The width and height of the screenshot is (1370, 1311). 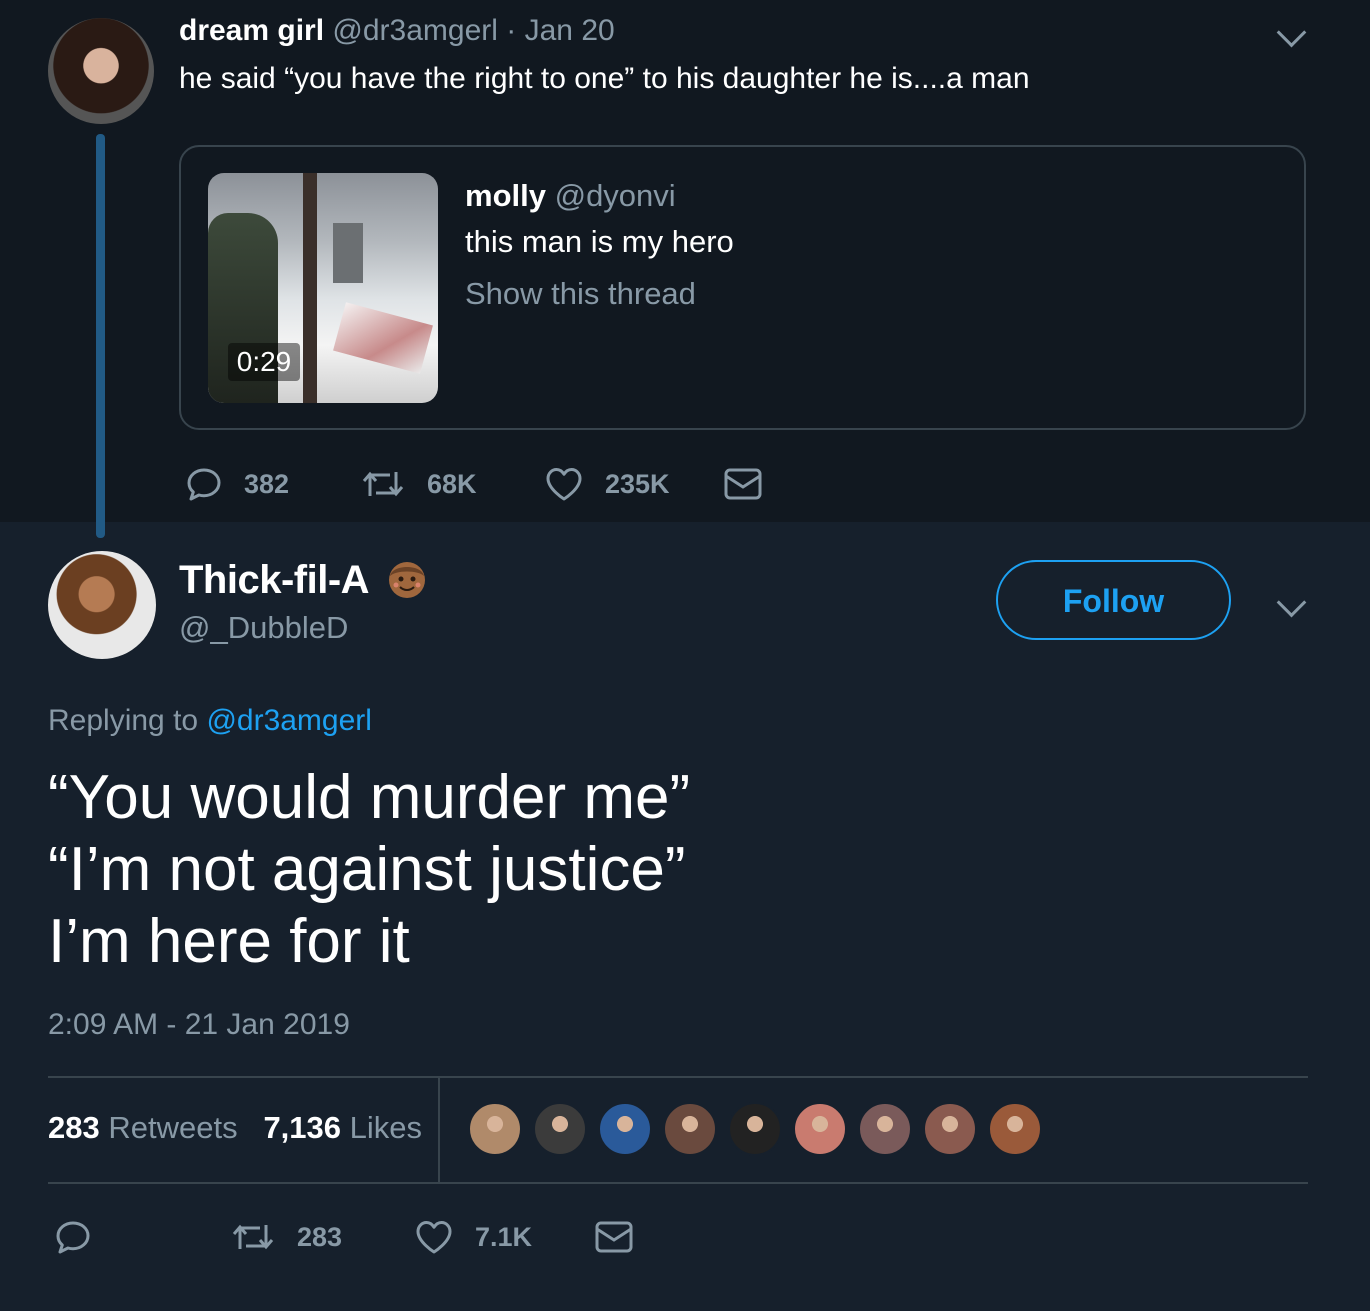 I want to click on liker-avatars, so click(x=760, y=1129).